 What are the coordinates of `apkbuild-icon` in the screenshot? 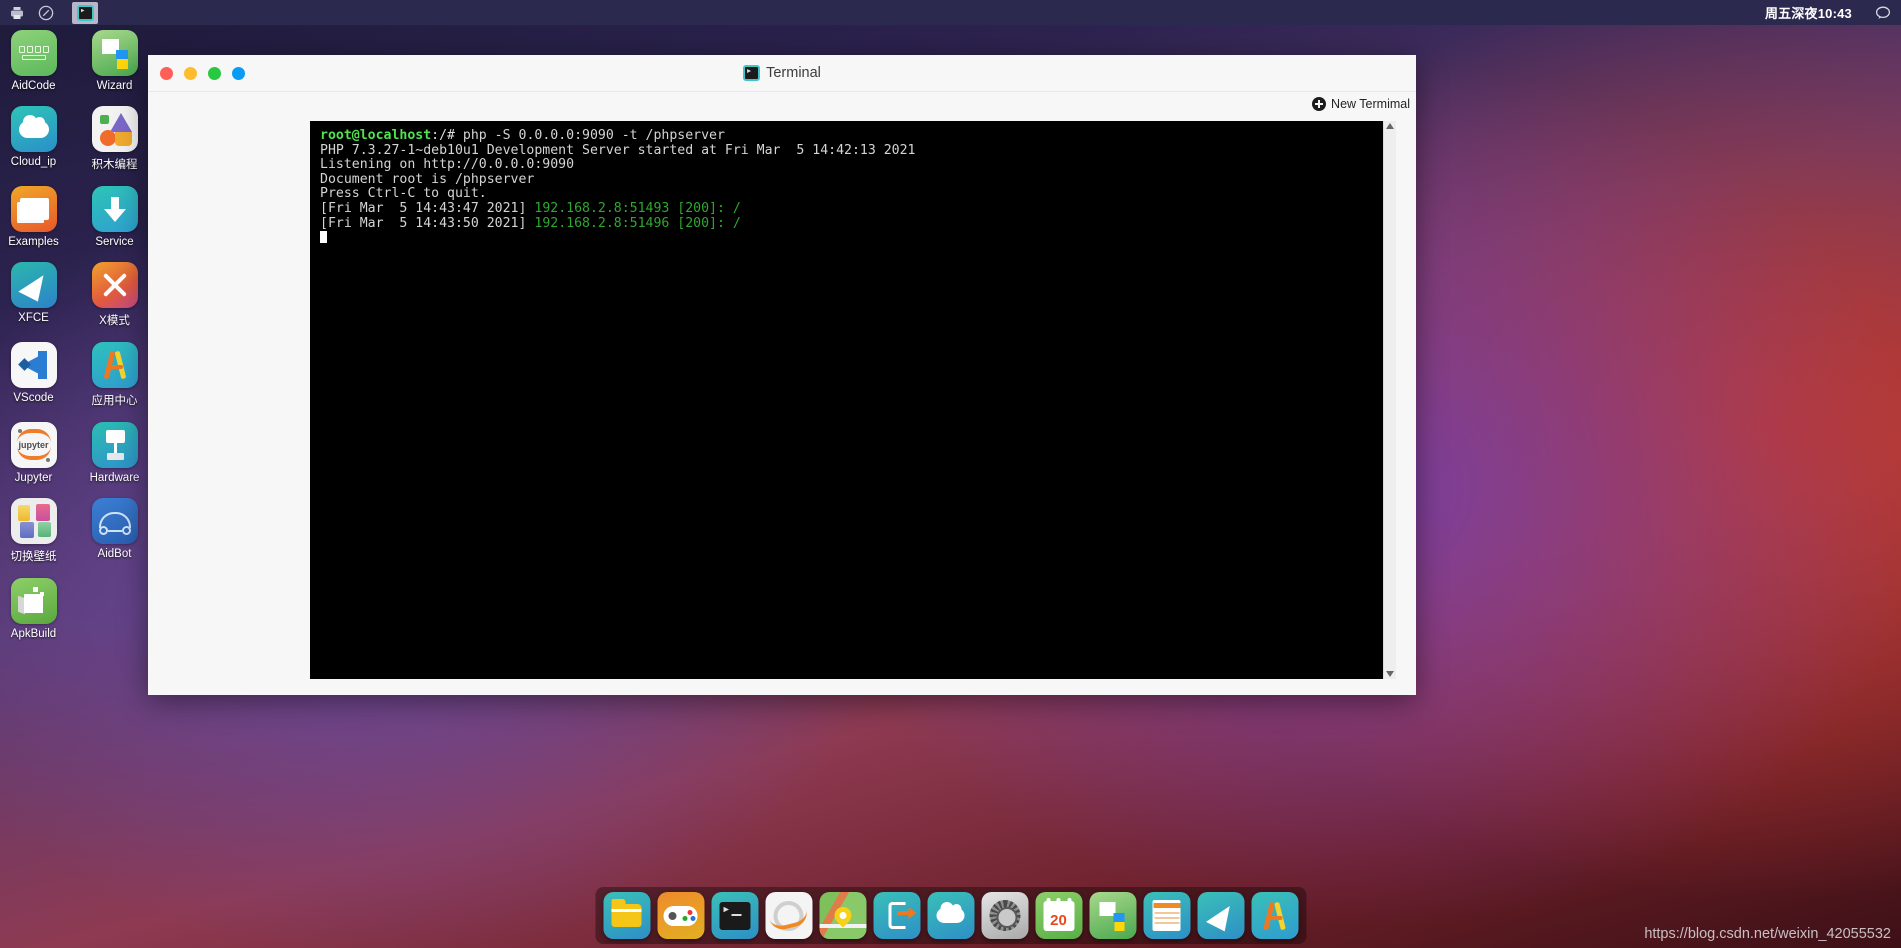 It's located at (33, 601).